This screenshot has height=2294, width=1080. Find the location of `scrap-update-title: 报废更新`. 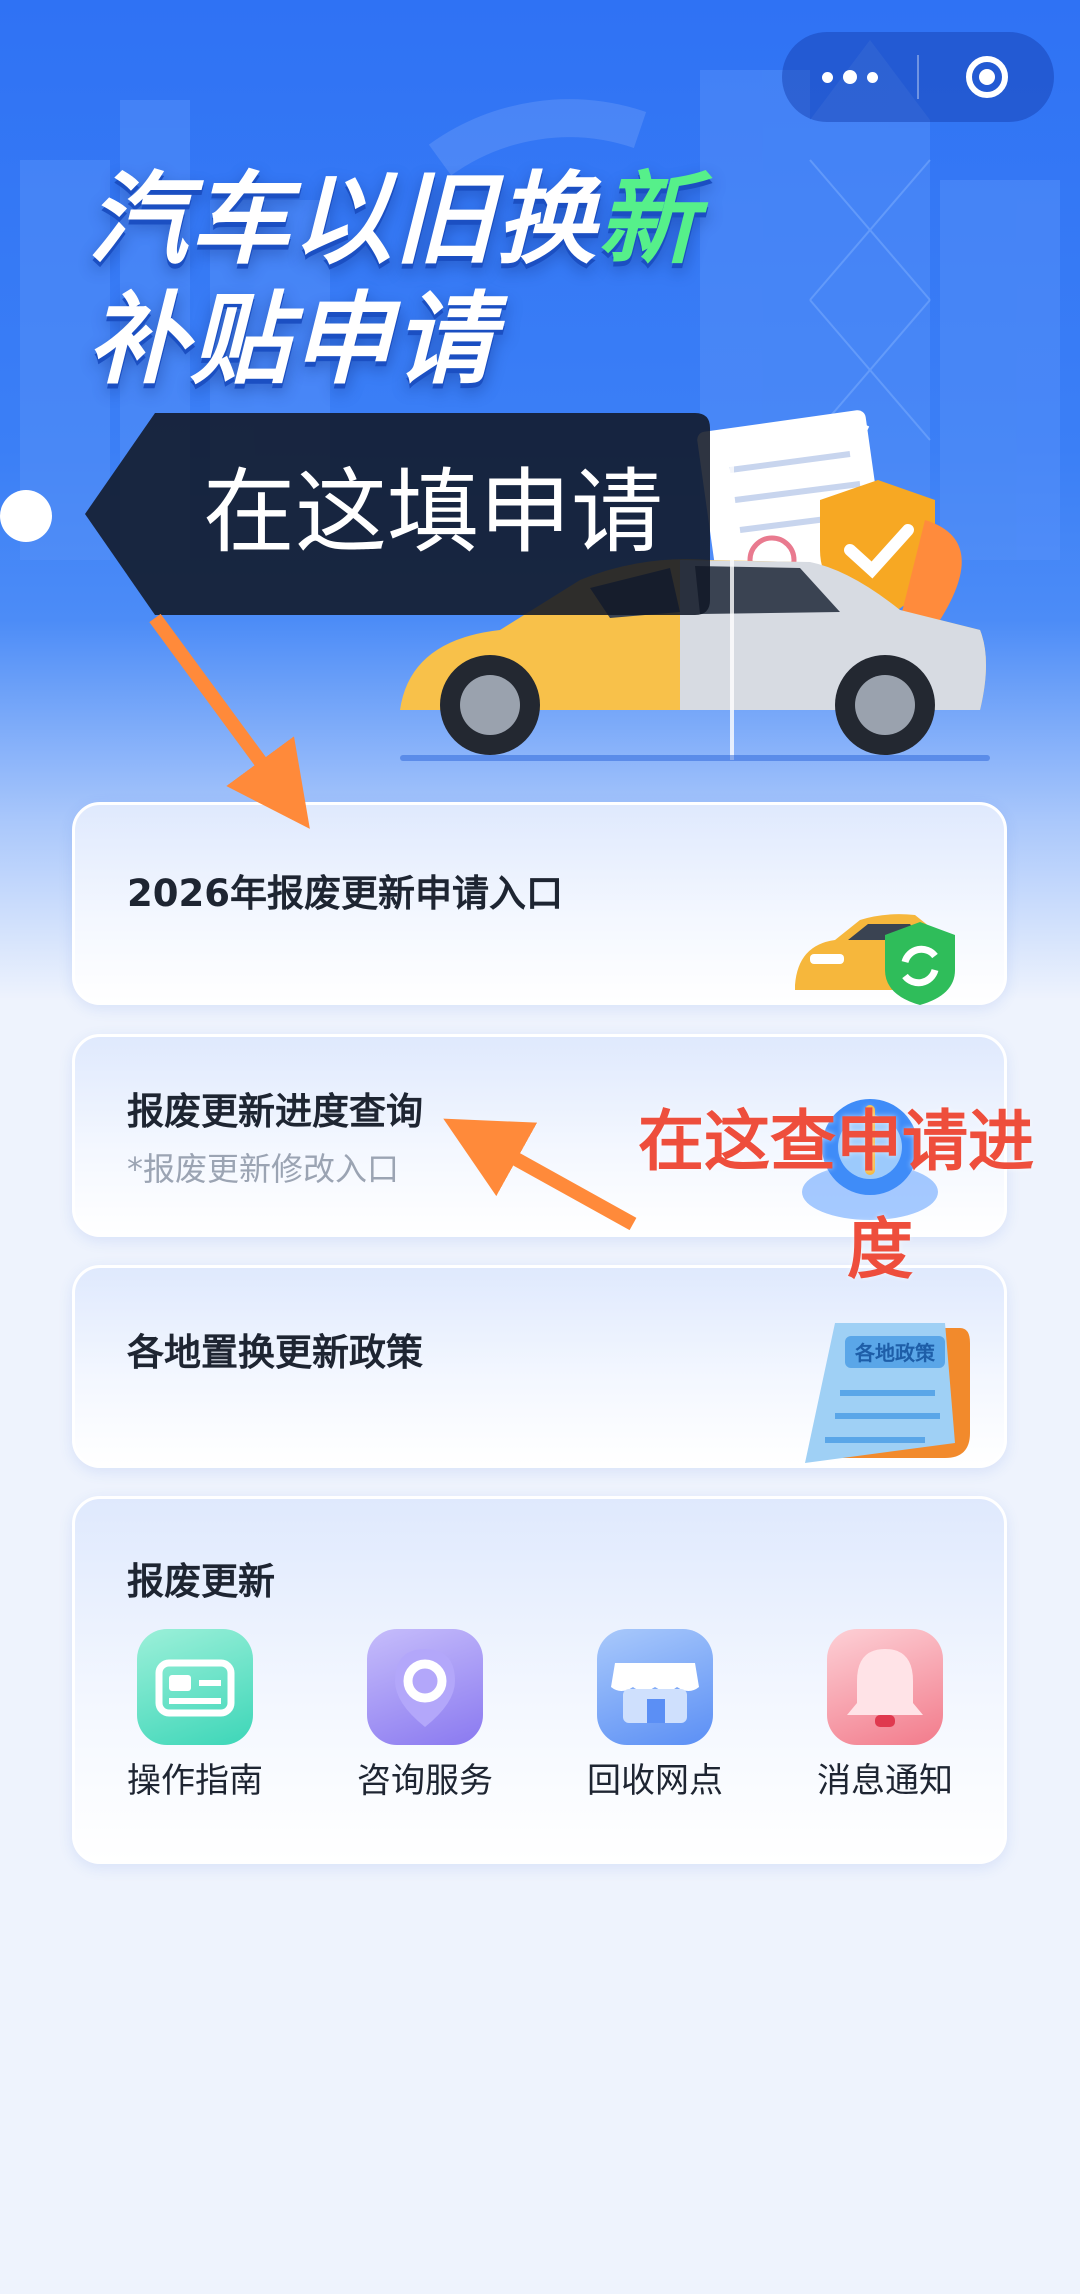

scrap-update-title: 报废更新 is located at coordinates (201, 1581).